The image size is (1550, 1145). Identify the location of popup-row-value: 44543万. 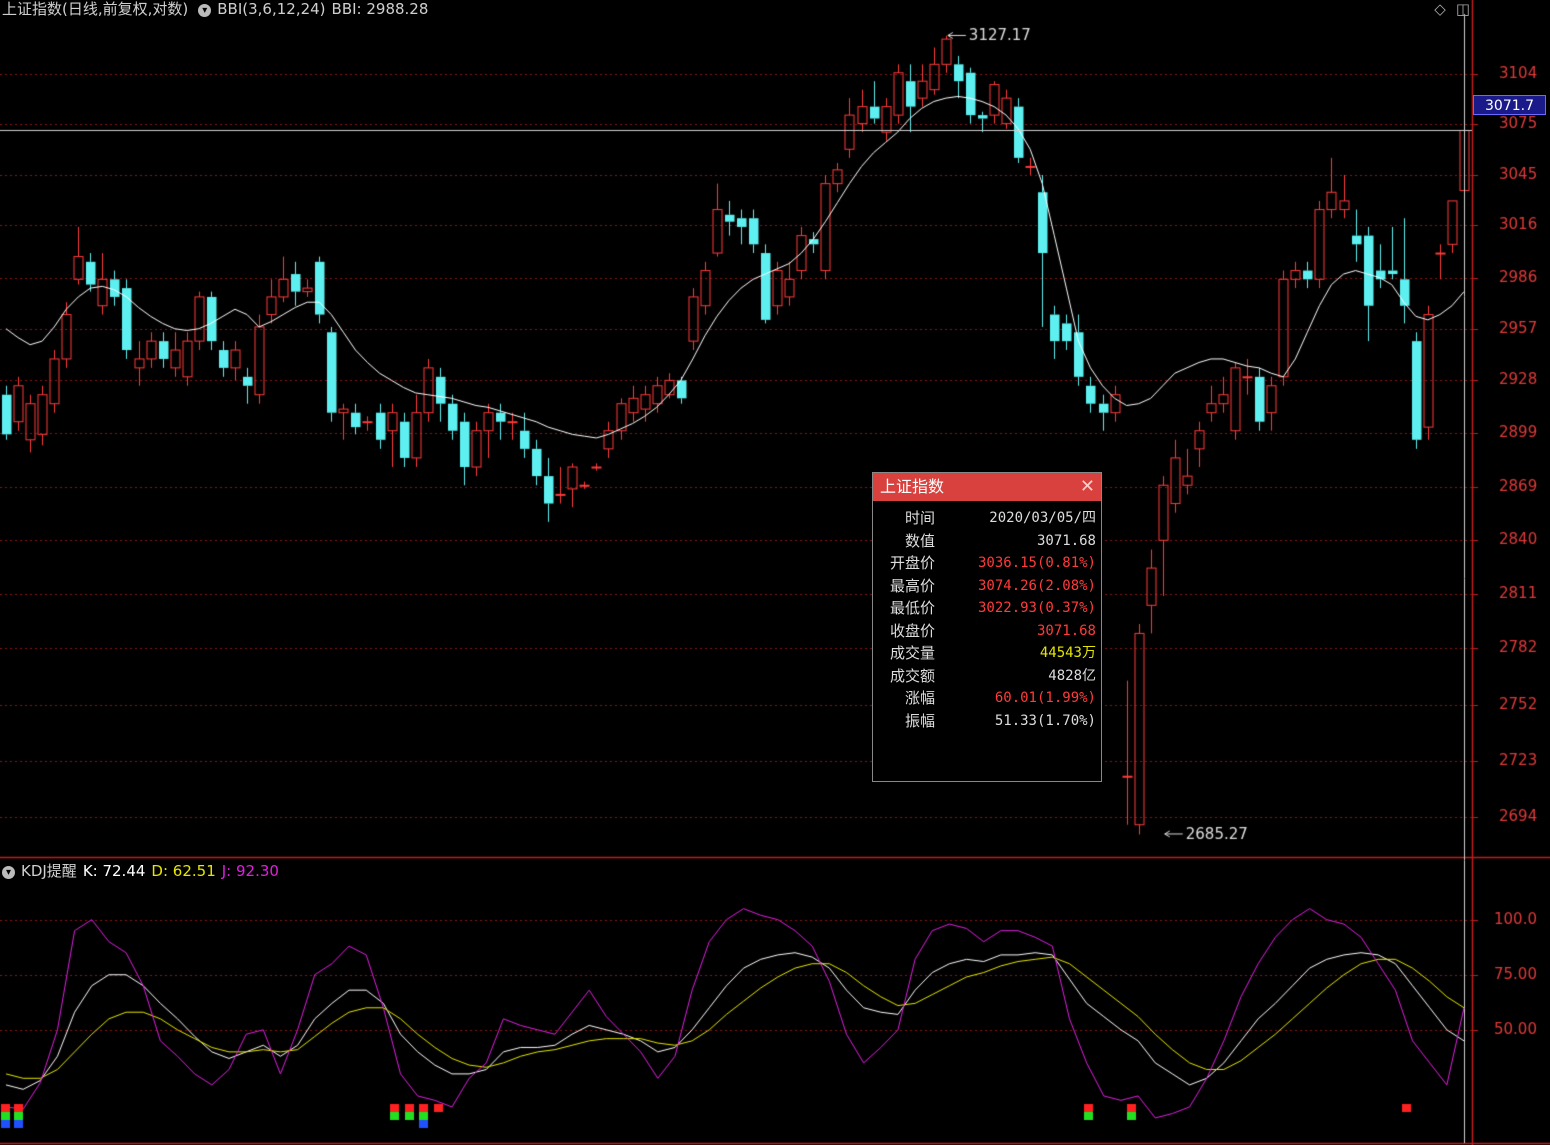
(1067, 653).